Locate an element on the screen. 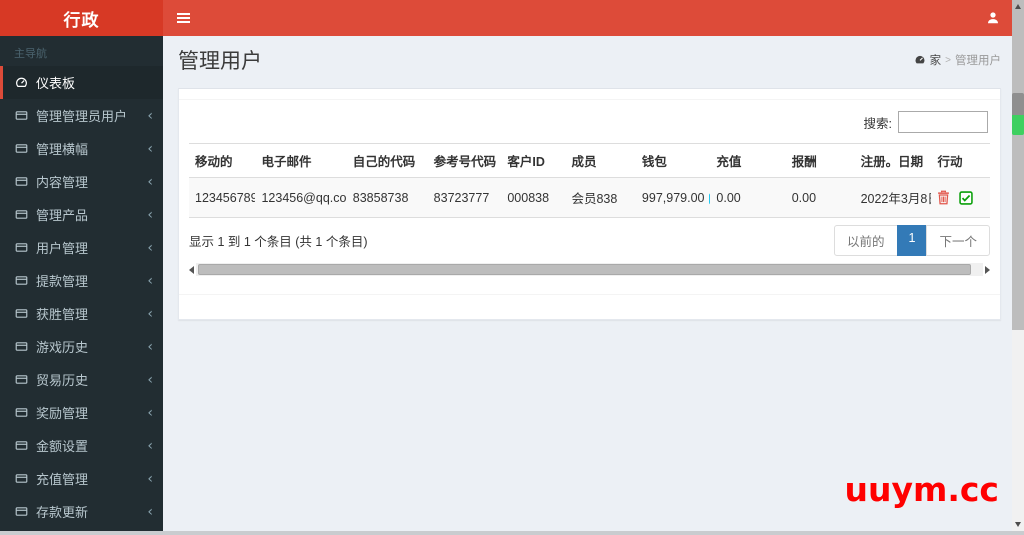 This screenshot has height=535, width=1024. top-navbar: 行政 is located at coordinates (506, 18).